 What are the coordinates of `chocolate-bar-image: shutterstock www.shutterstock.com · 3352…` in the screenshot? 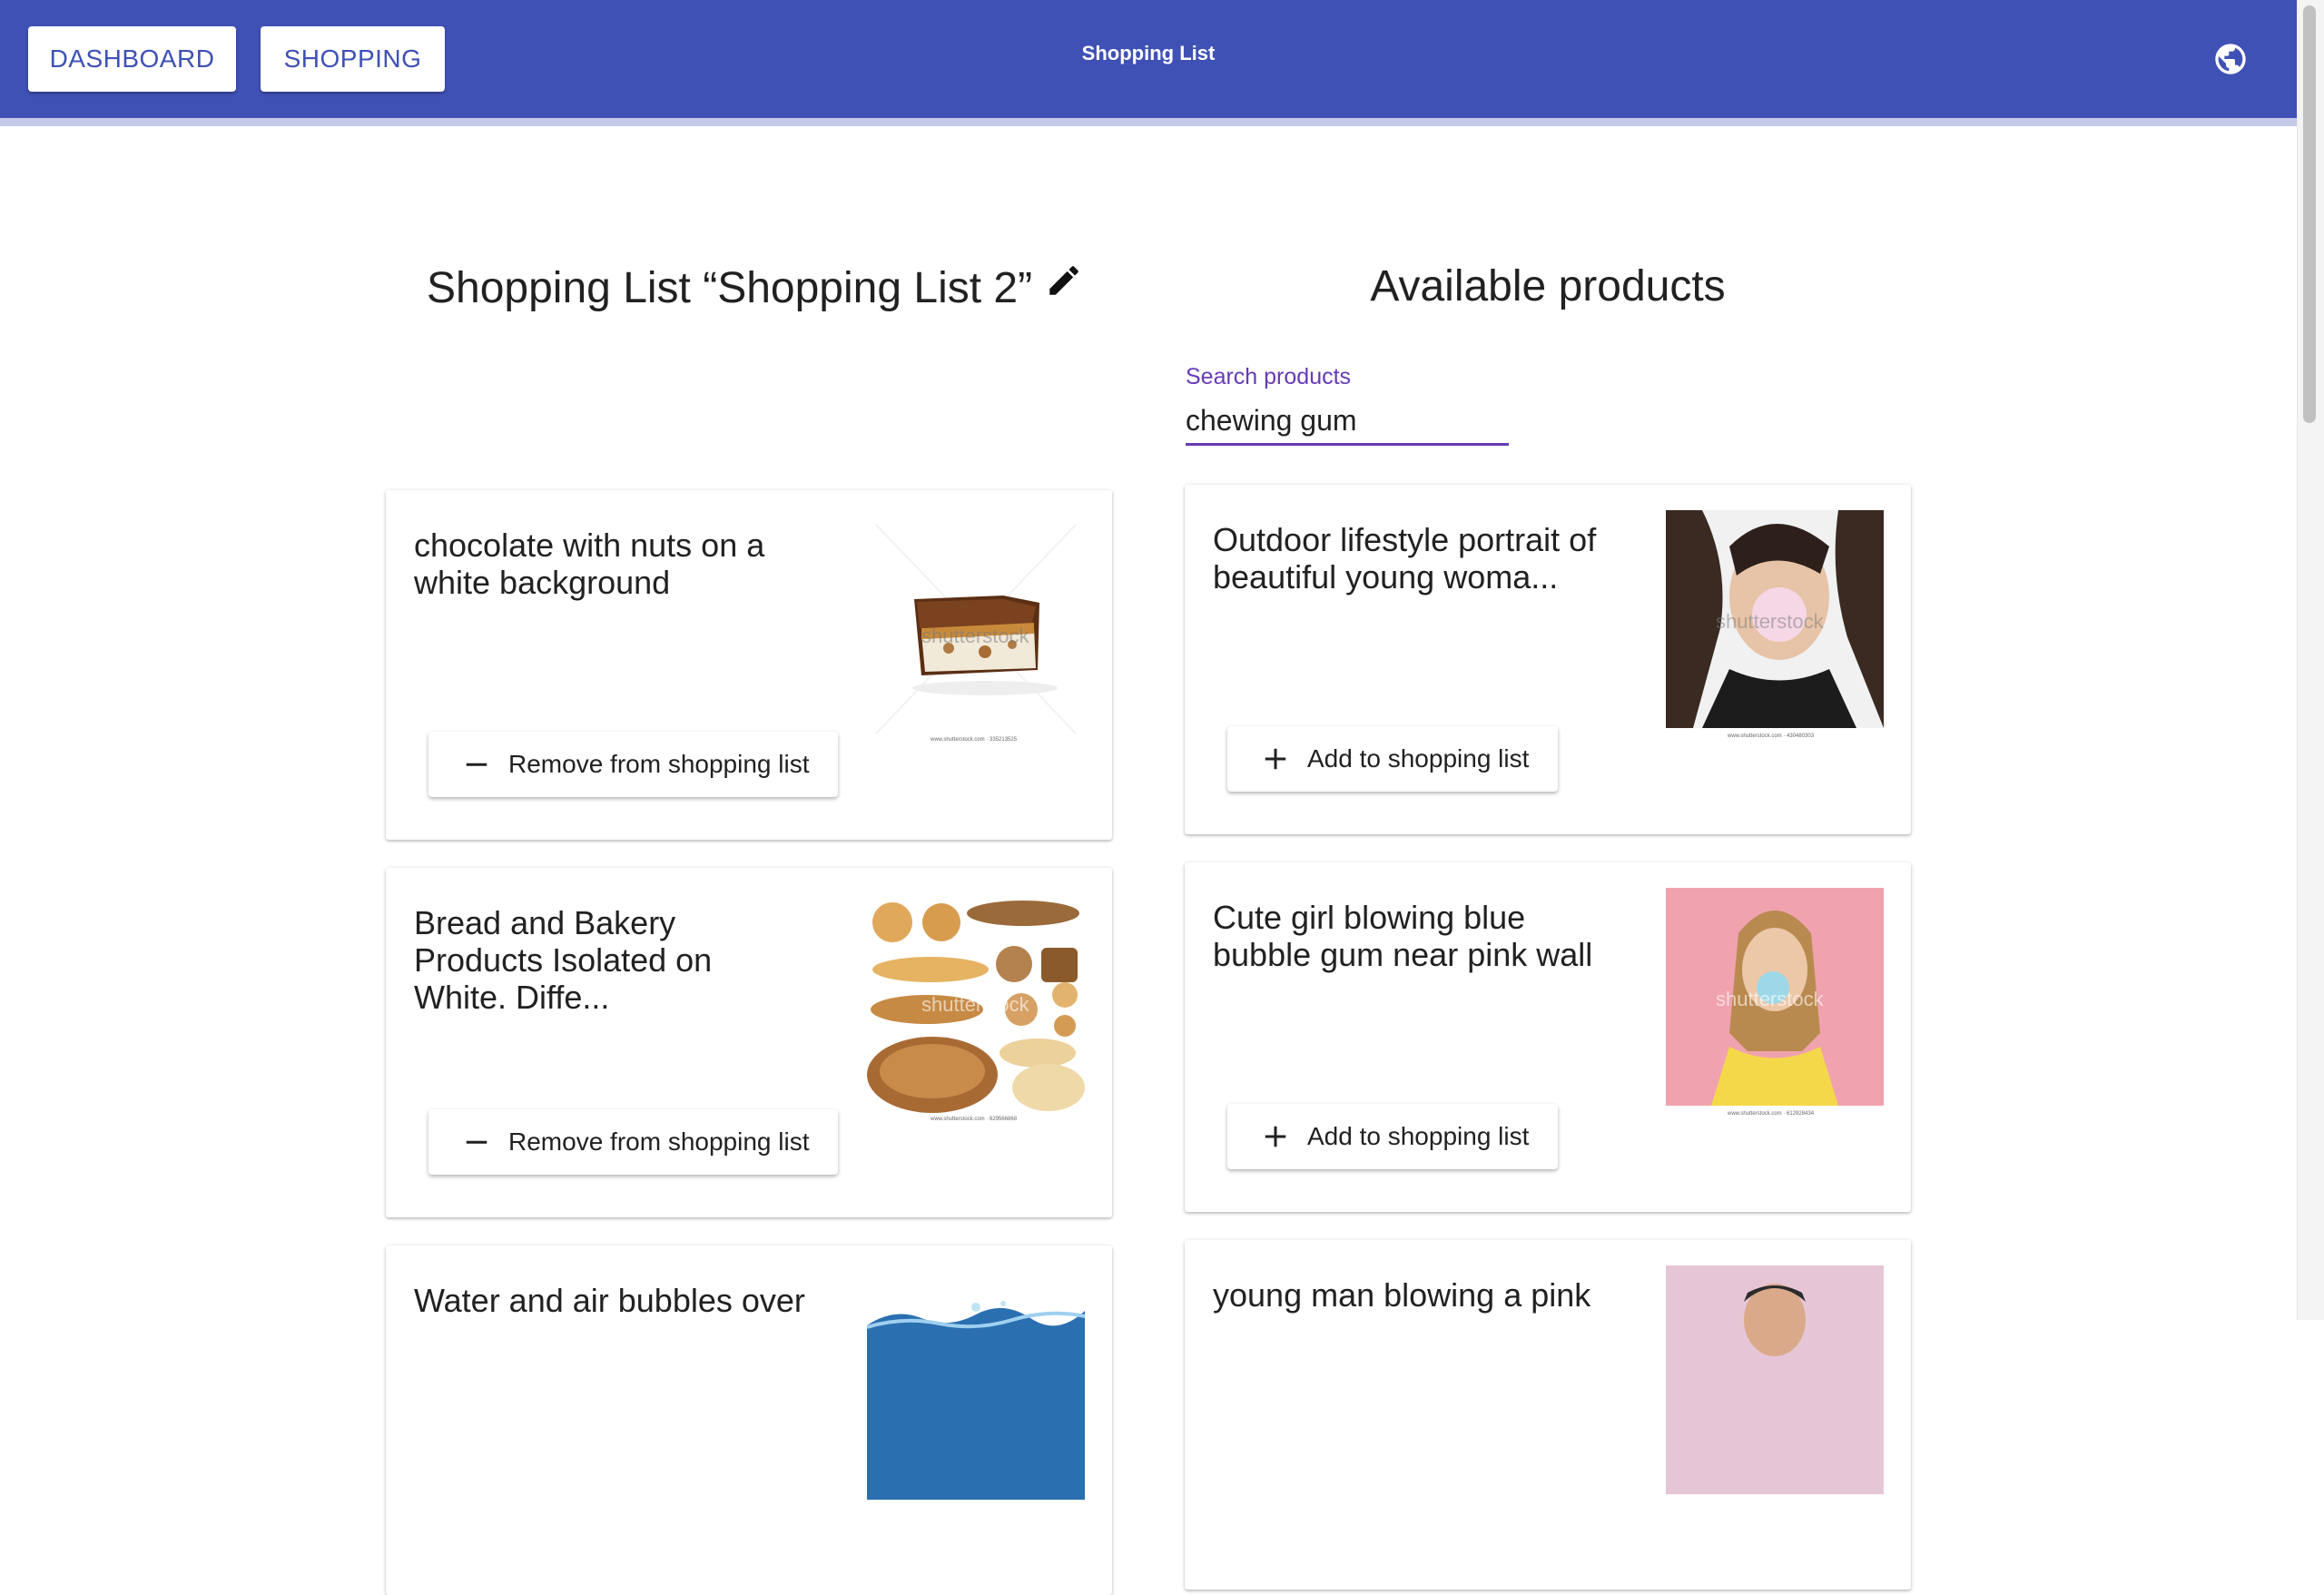 It's located at (976, 630).